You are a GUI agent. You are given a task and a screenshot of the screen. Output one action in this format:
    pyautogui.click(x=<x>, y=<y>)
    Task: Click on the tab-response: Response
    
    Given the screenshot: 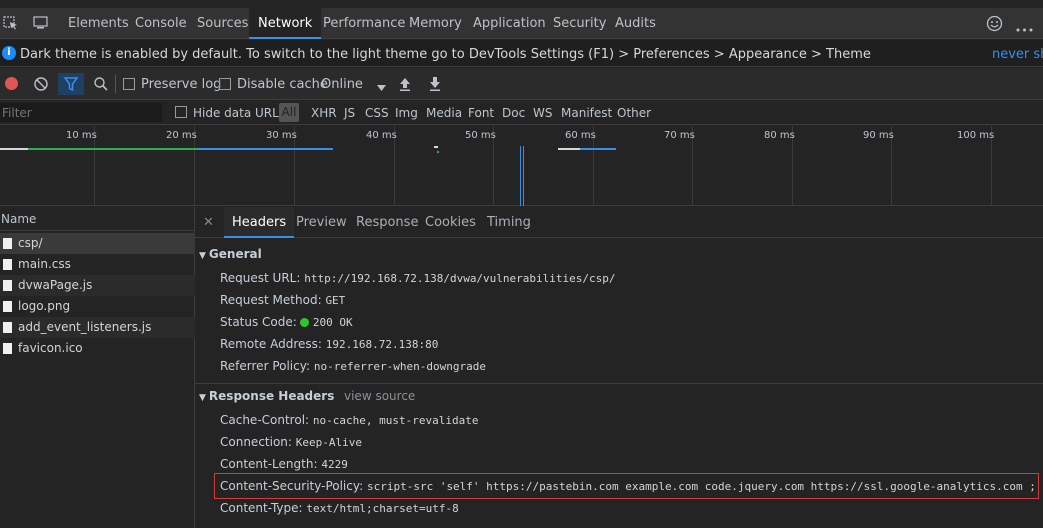 What is the action you would take?
    pyautogui.click(x=387, y=222)
    